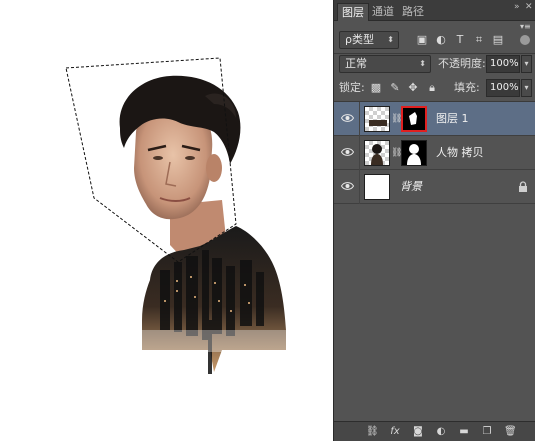 This screenshot has width=535, height=441. I want to click on filter-toggle, so click(525, 40).